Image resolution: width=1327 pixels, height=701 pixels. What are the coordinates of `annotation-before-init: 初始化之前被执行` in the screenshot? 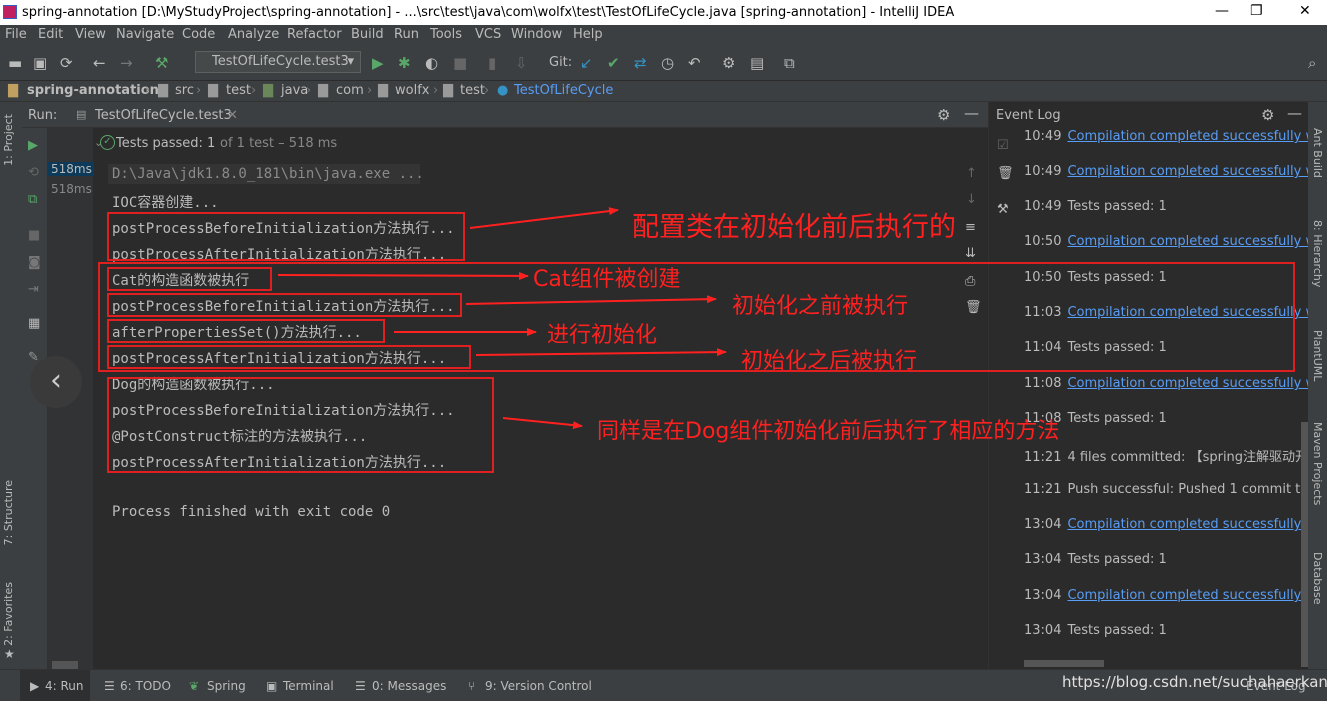 It's located at (820, 306).